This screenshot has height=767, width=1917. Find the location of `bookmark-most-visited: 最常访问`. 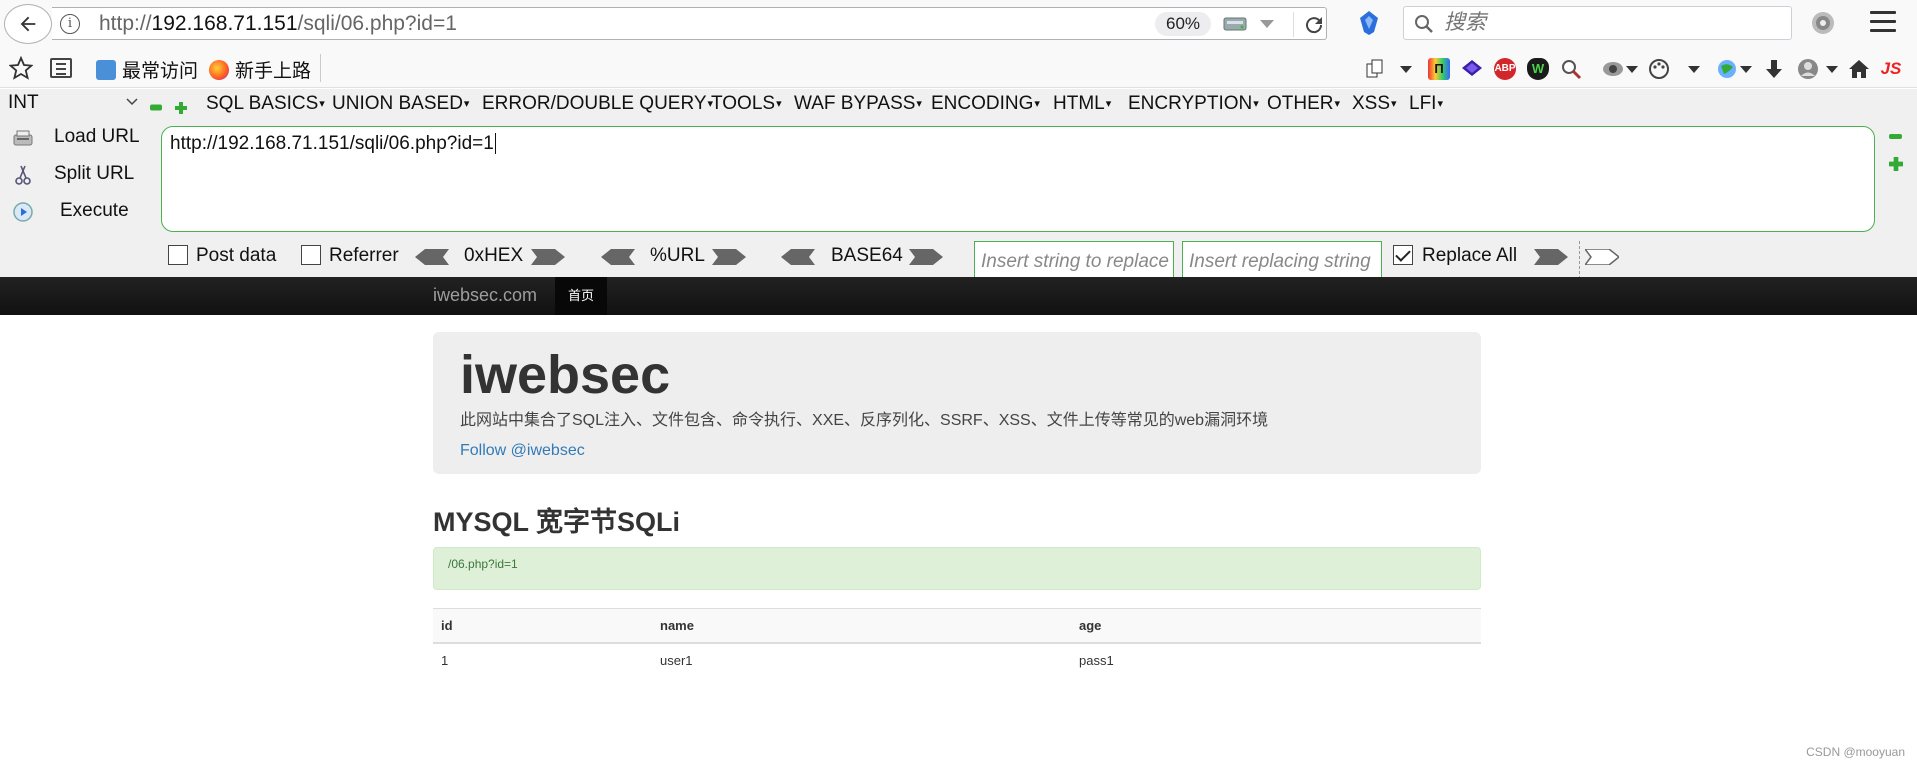

bookmark-most-visited: 最常访问 is located at coordinates (147, 69).